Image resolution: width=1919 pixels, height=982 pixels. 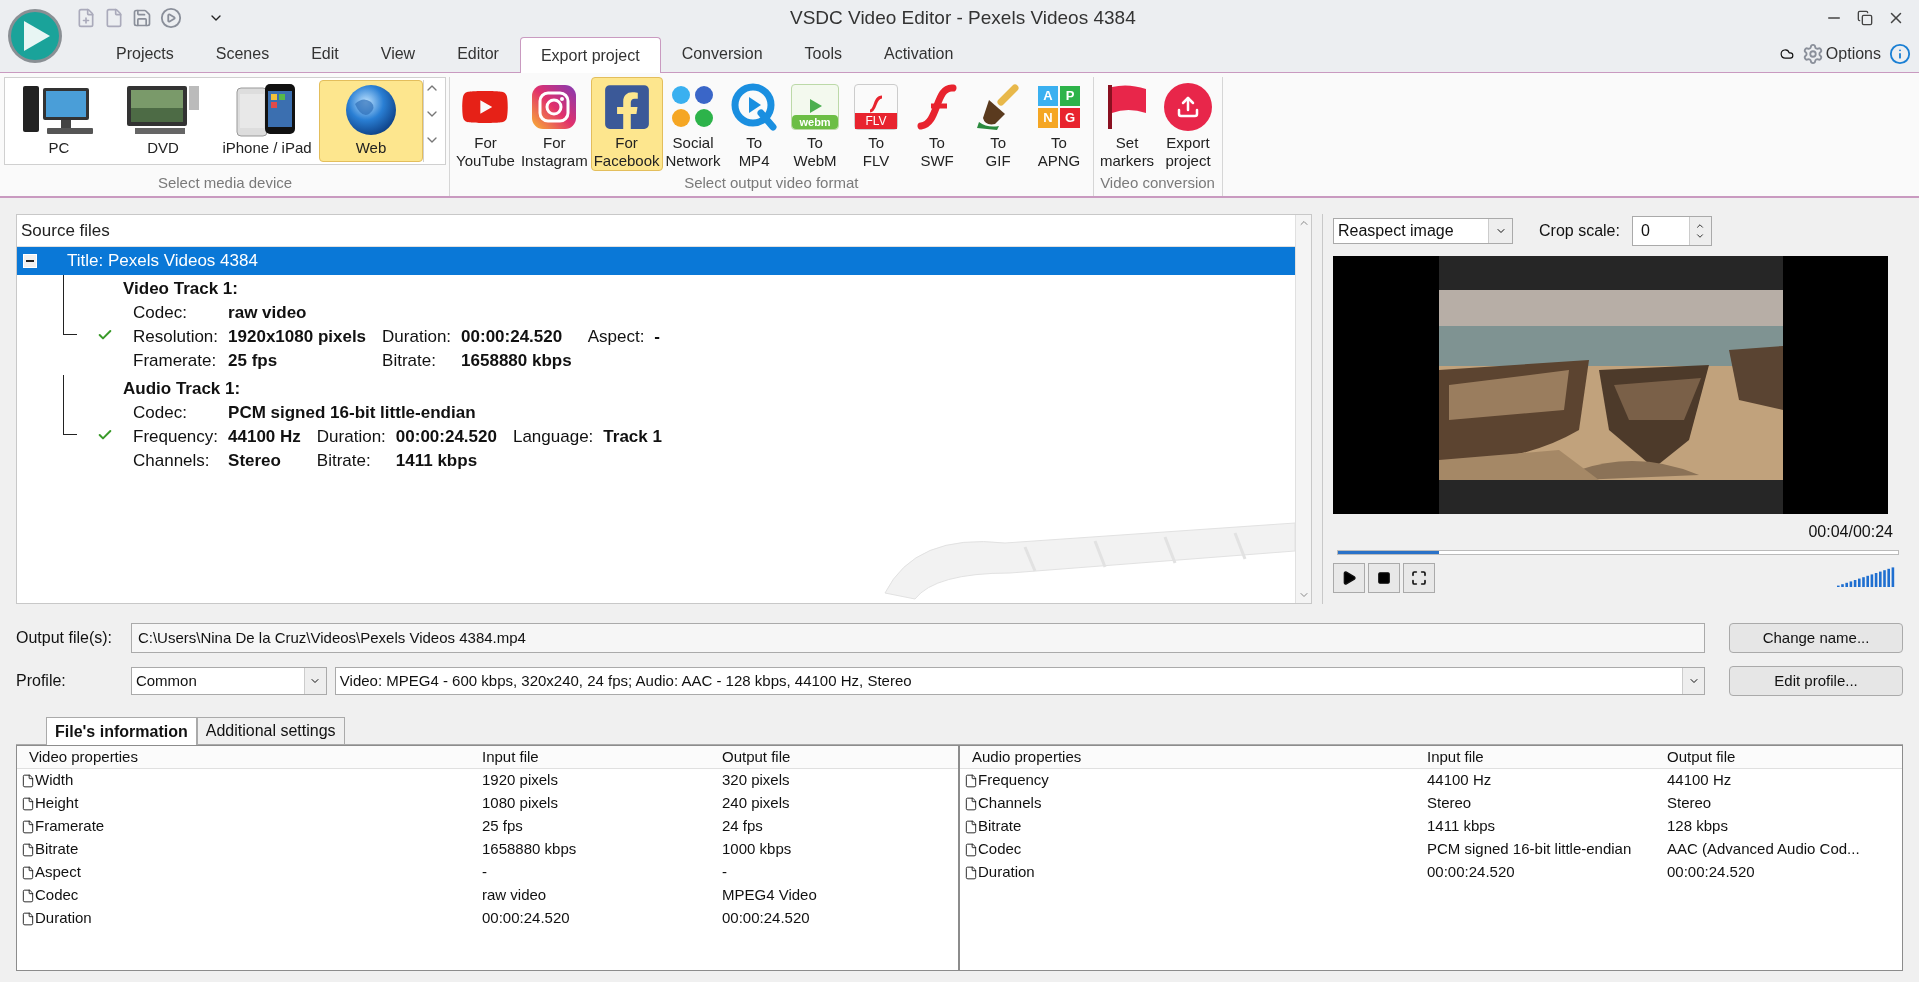 I want to click on ribbon-button: To GIF, so click(x=998, y=124).